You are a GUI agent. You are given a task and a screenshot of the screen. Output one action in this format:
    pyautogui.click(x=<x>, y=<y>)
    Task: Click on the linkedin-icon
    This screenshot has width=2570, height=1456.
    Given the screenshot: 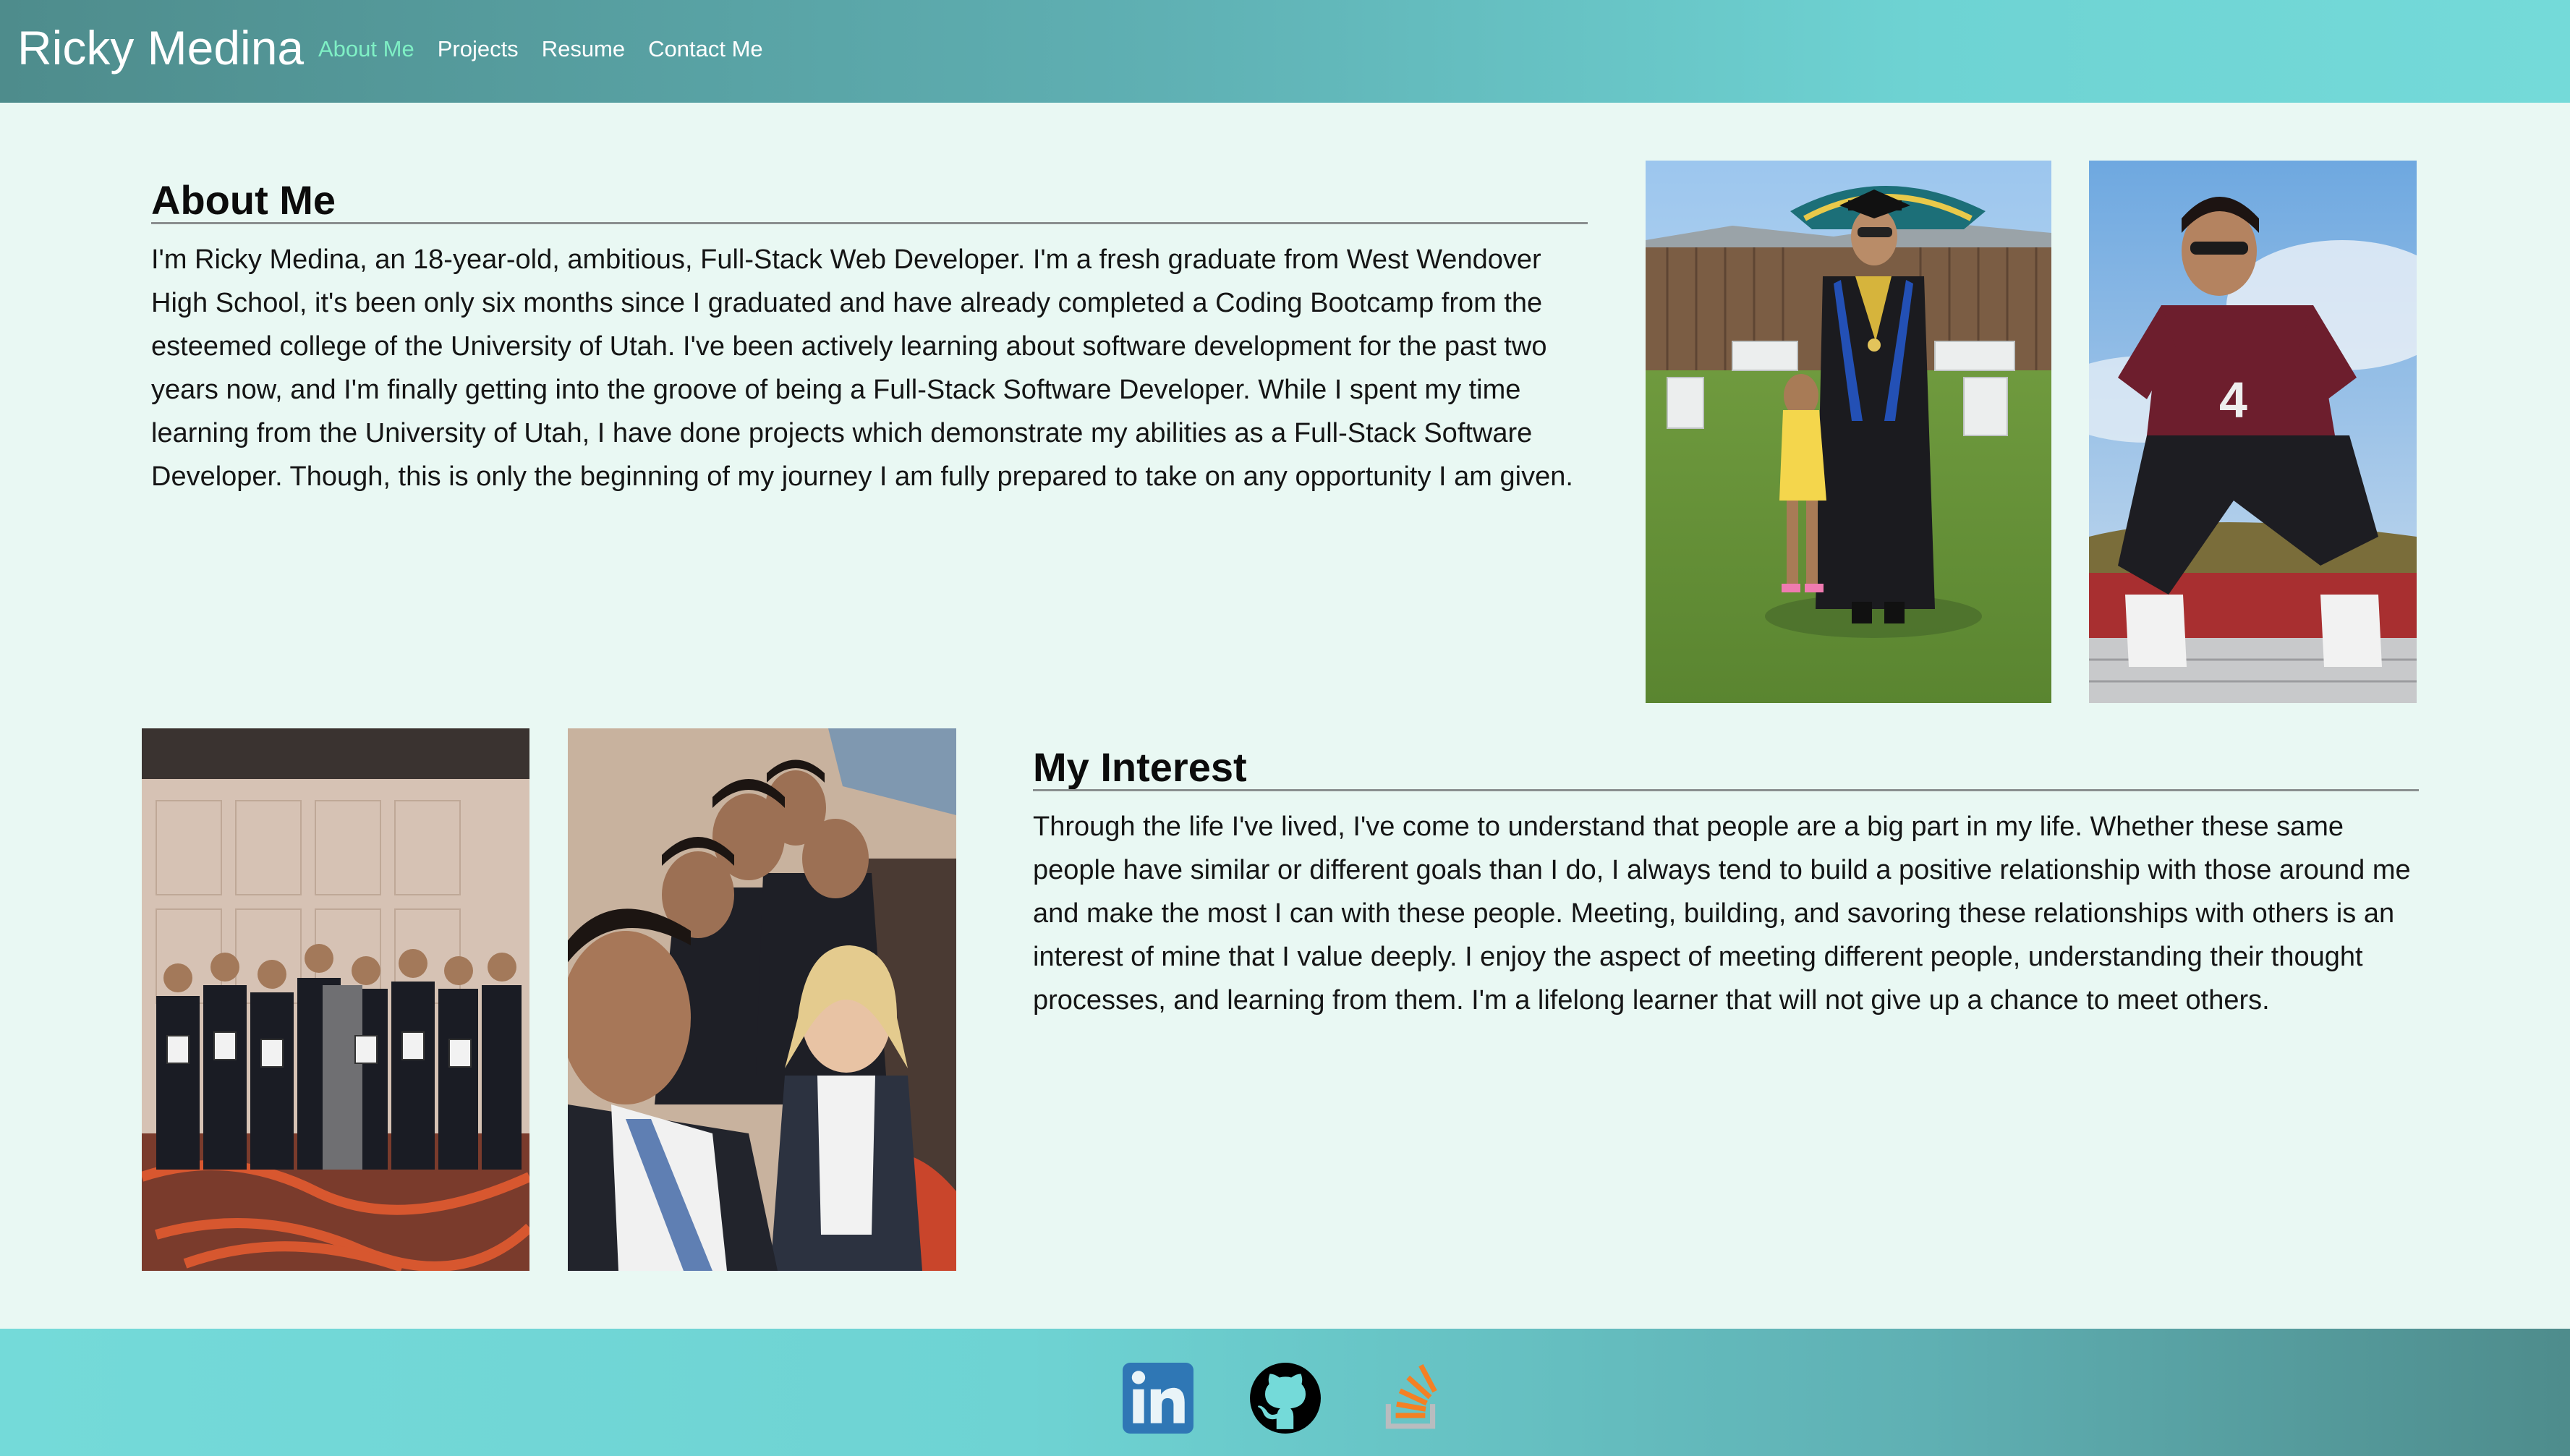 What is the action you would take?
    pyautogui.click(x=1158, y=1398)
    